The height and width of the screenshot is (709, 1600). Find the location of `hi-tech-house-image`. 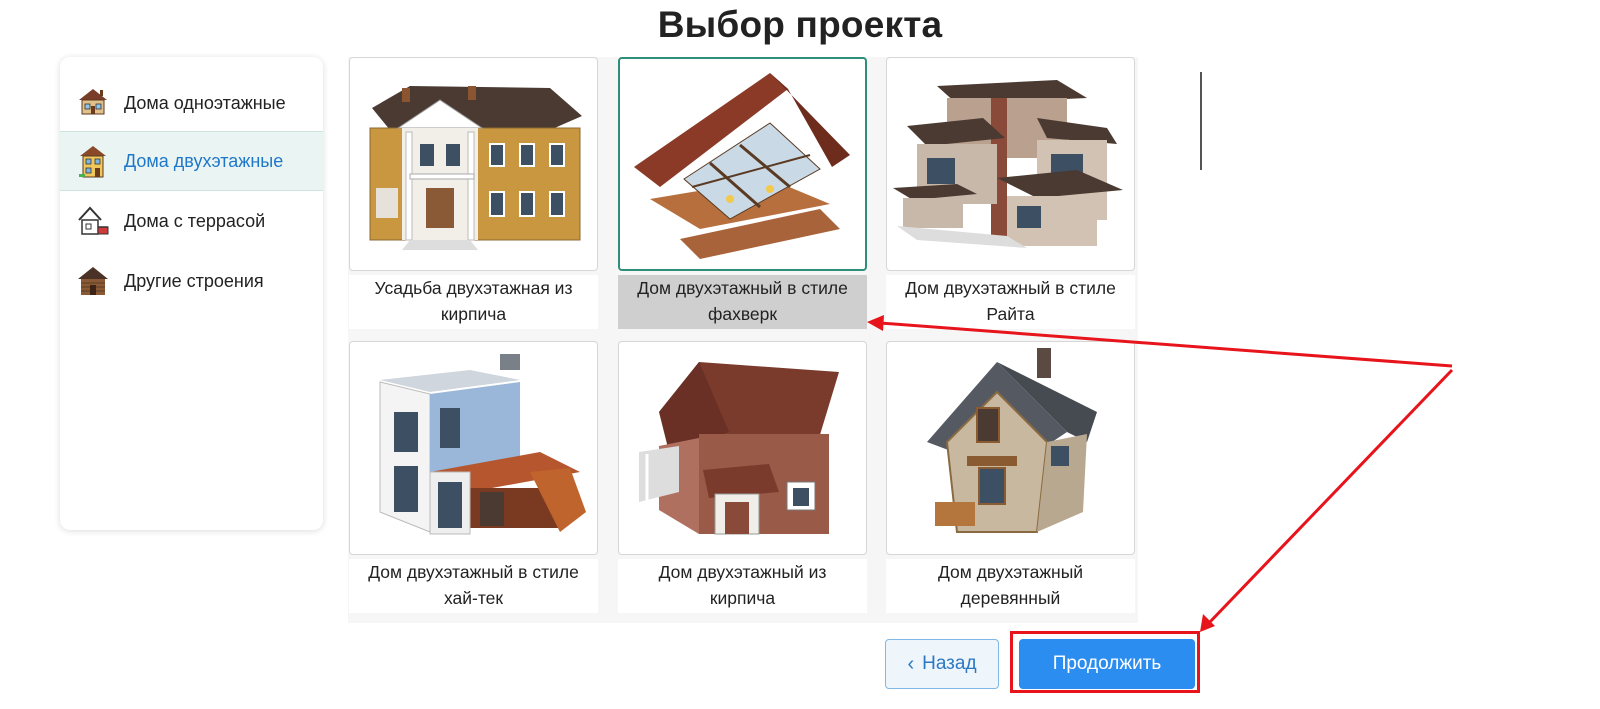

hi-tech-house-image is located at coordinates (473, 448).